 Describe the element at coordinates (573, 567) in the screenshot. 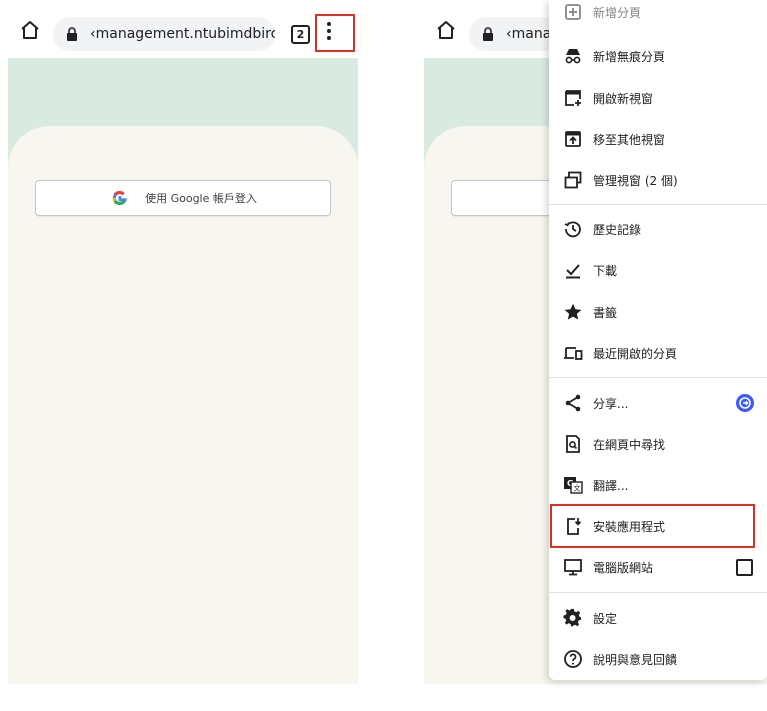

I see `desktop-icon` at that location.